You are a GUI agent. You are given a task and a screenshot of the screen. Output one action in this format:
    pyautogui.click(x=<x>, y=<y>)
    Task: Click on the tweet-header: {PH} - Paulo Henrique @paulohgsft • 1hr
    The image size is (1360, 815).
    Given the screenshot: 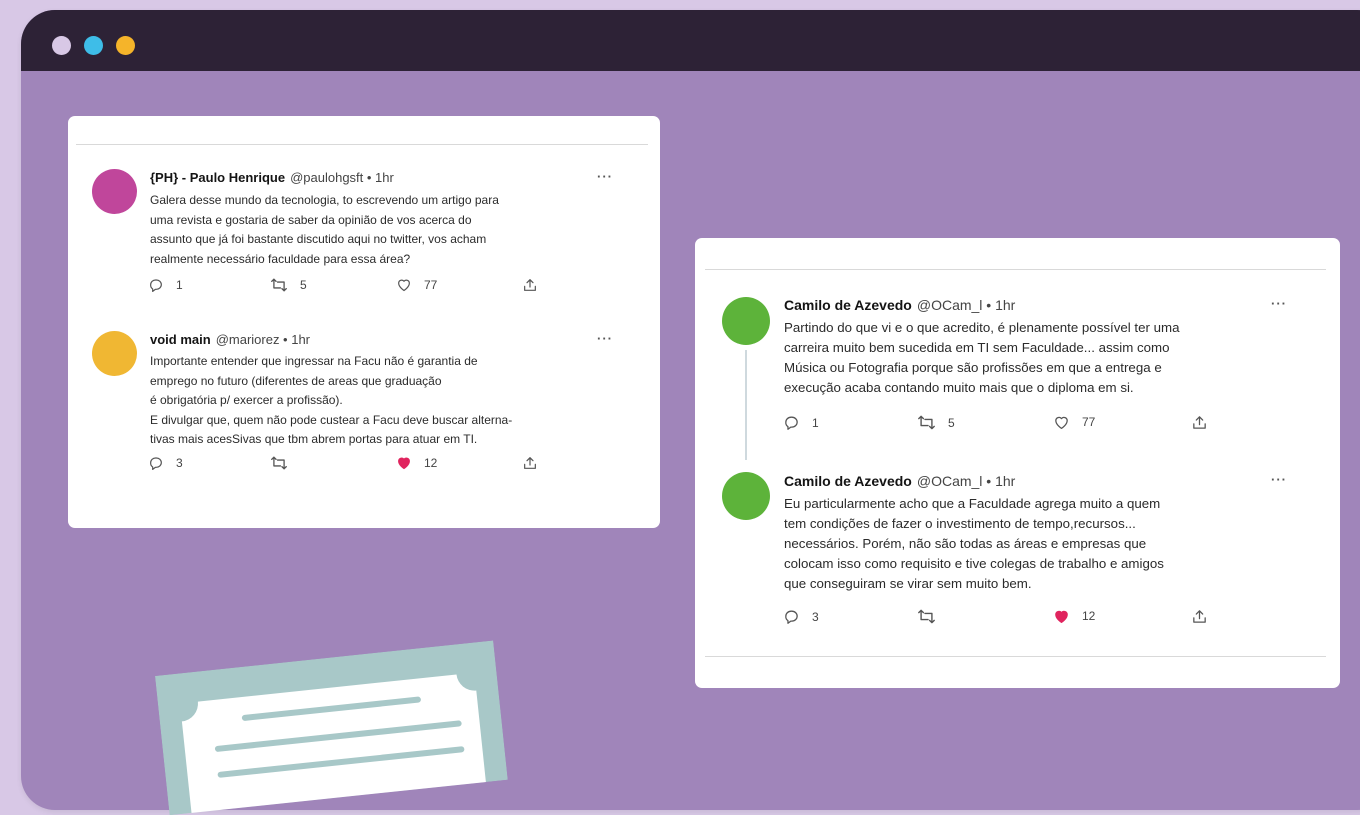 What is the action you would take?
    pyautogui.click(x=272, y=177)
    